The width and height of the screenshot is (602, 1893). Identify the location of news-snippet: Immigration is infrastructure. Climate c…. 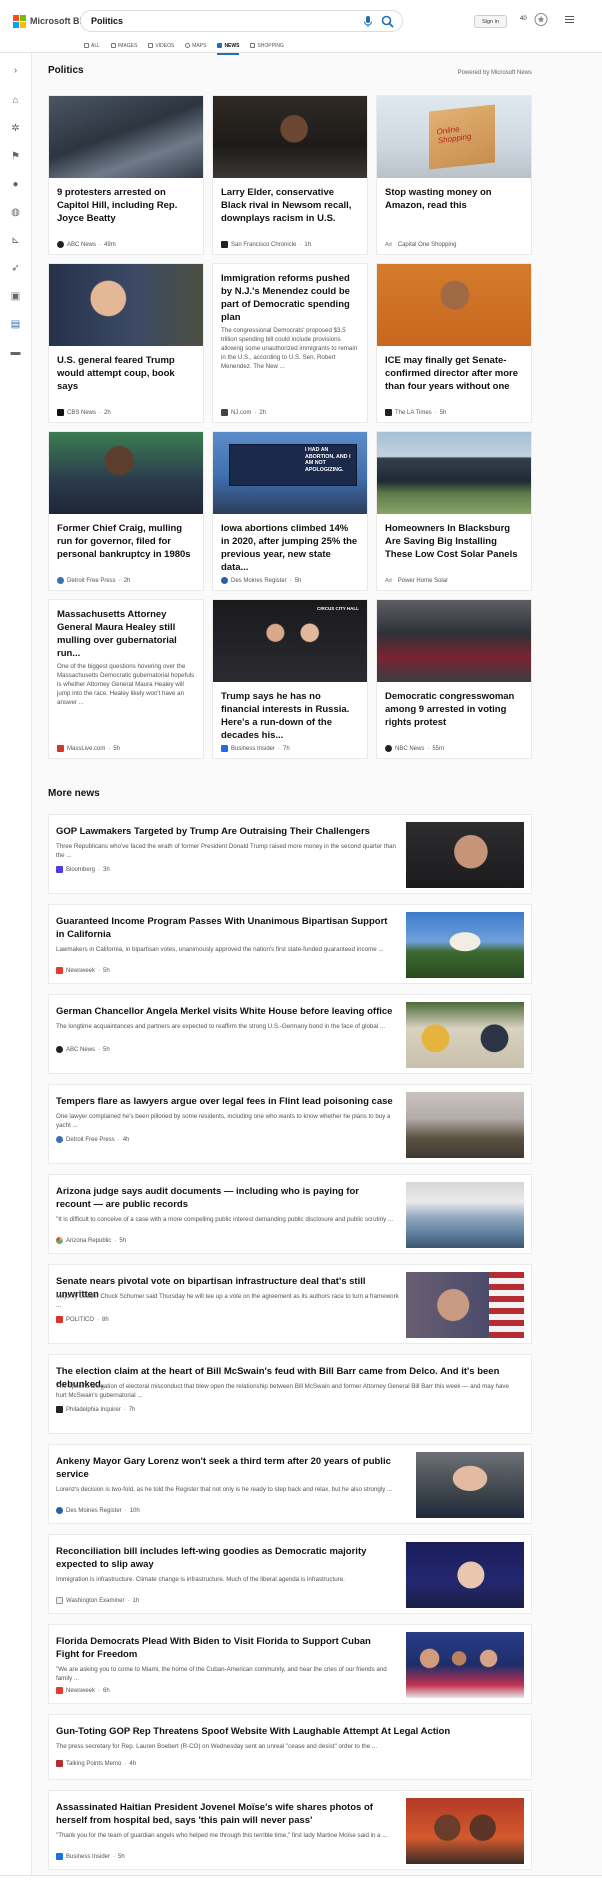
(200, 1579).